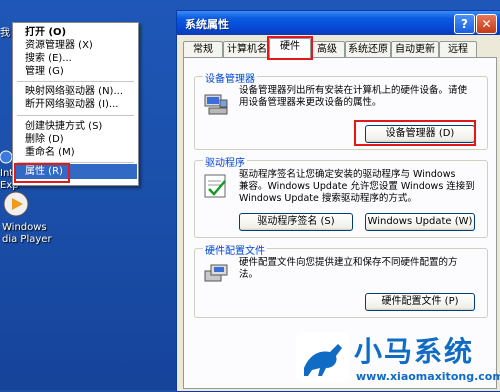 This screenshot has height=392, width=500. I want to click on driver-signing-button: 驱动程序签名 (S), so click(296, 222).